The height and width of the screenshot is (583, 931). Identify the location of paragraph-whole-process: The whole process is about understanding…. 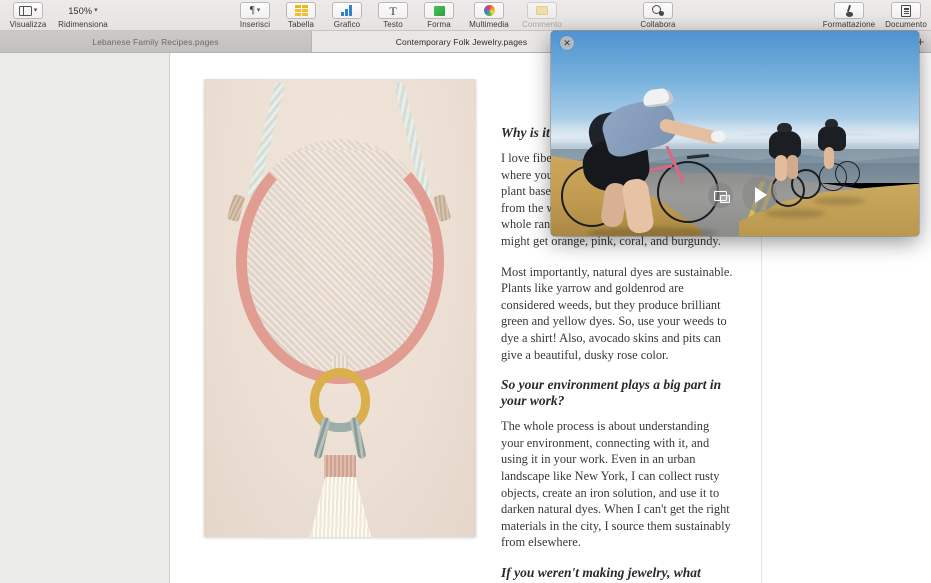
(616, 484).